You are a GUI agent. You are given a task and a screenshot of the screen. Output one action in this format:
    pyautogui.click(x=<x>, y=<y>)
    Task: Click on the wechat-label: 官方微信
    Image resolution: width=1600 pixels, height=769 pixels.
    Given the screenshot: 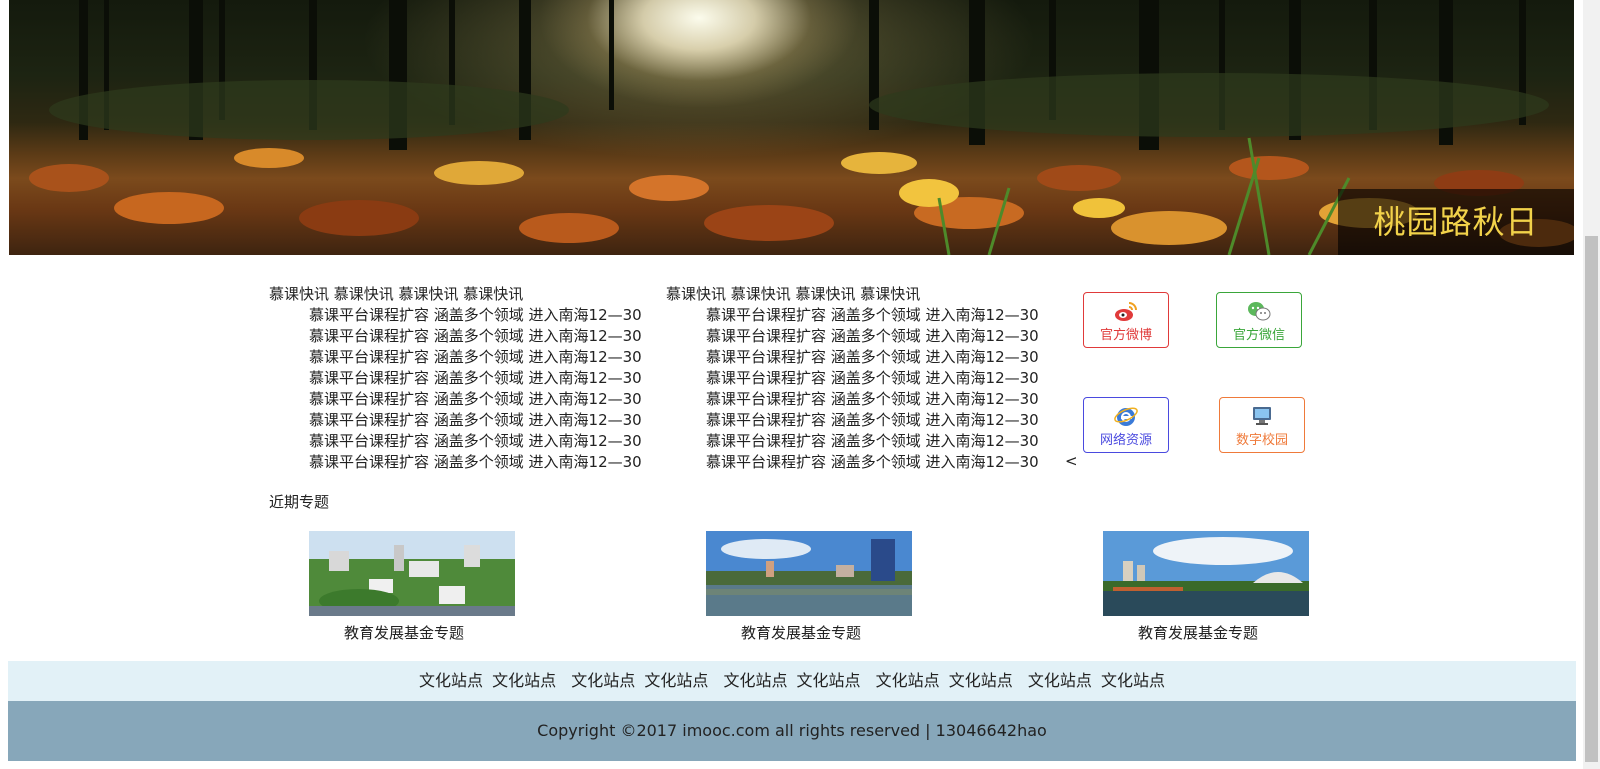 What is the action you would take?
    pyautogui.click(x=1258, y=335)
    